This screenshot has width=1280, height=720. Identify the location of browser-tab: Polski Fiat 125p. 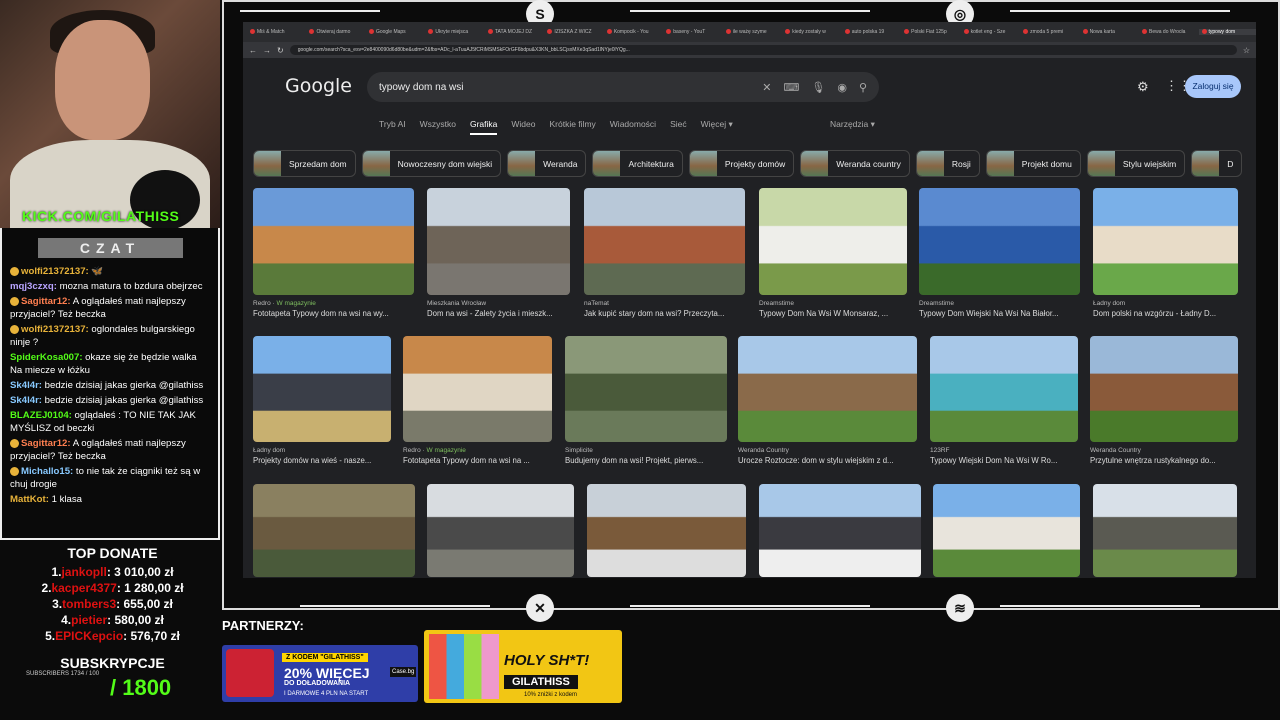
(929, 32).